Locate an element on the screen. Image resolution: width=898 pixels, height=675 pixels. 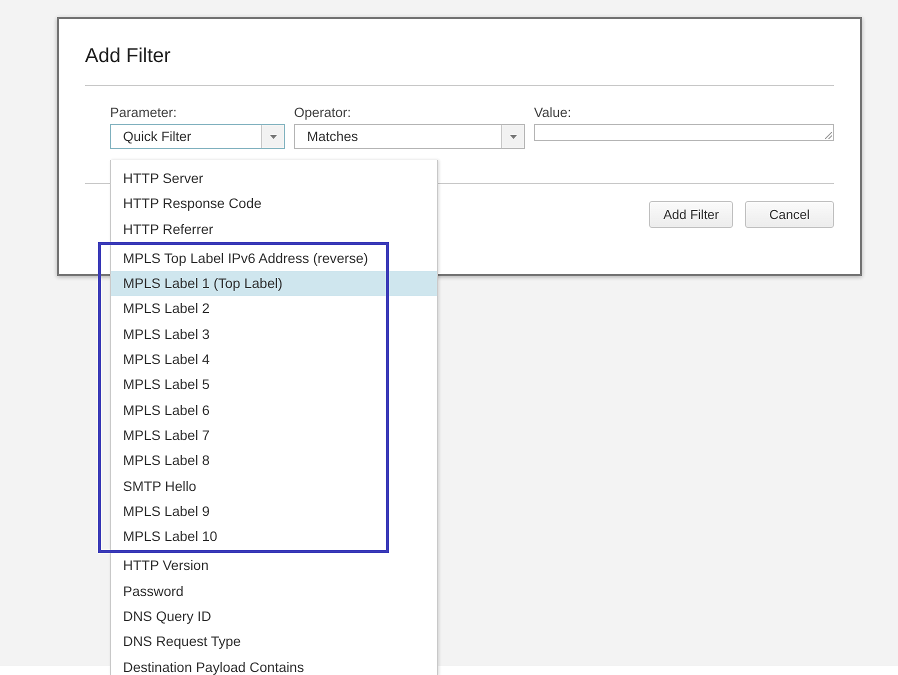
dropdown-option: MPLS Label 3 is located at coordinates (274, 335).